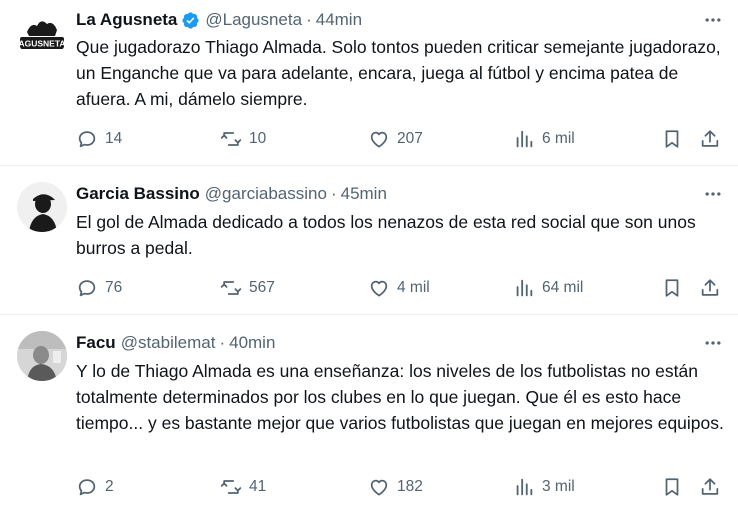  What do you see at coordinates (266, 194) in the screenshot?
I see `author-handle: @garciabassino` at bounding box center [266, 194].